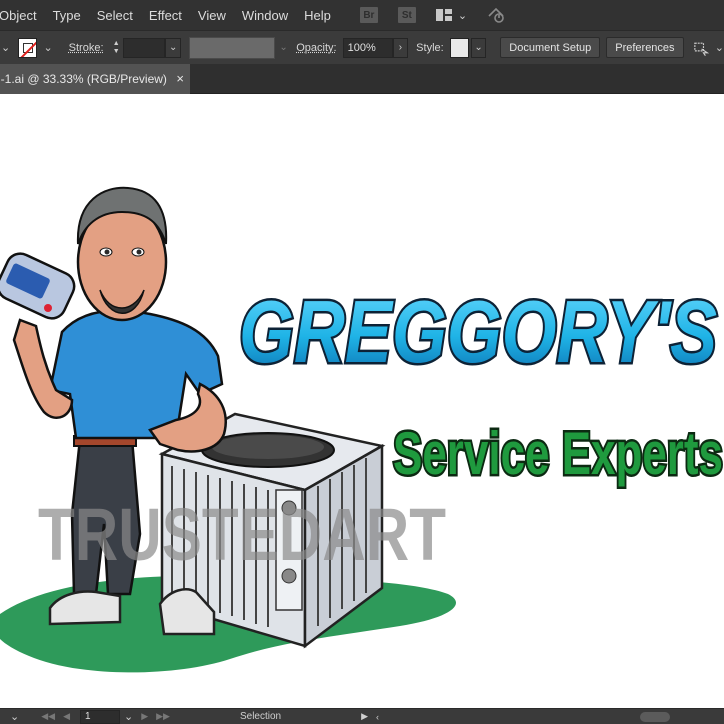  Describe the element at coordinates (558, 453) in the screenshot. I see `tagline-text: Service Experts` at that location.